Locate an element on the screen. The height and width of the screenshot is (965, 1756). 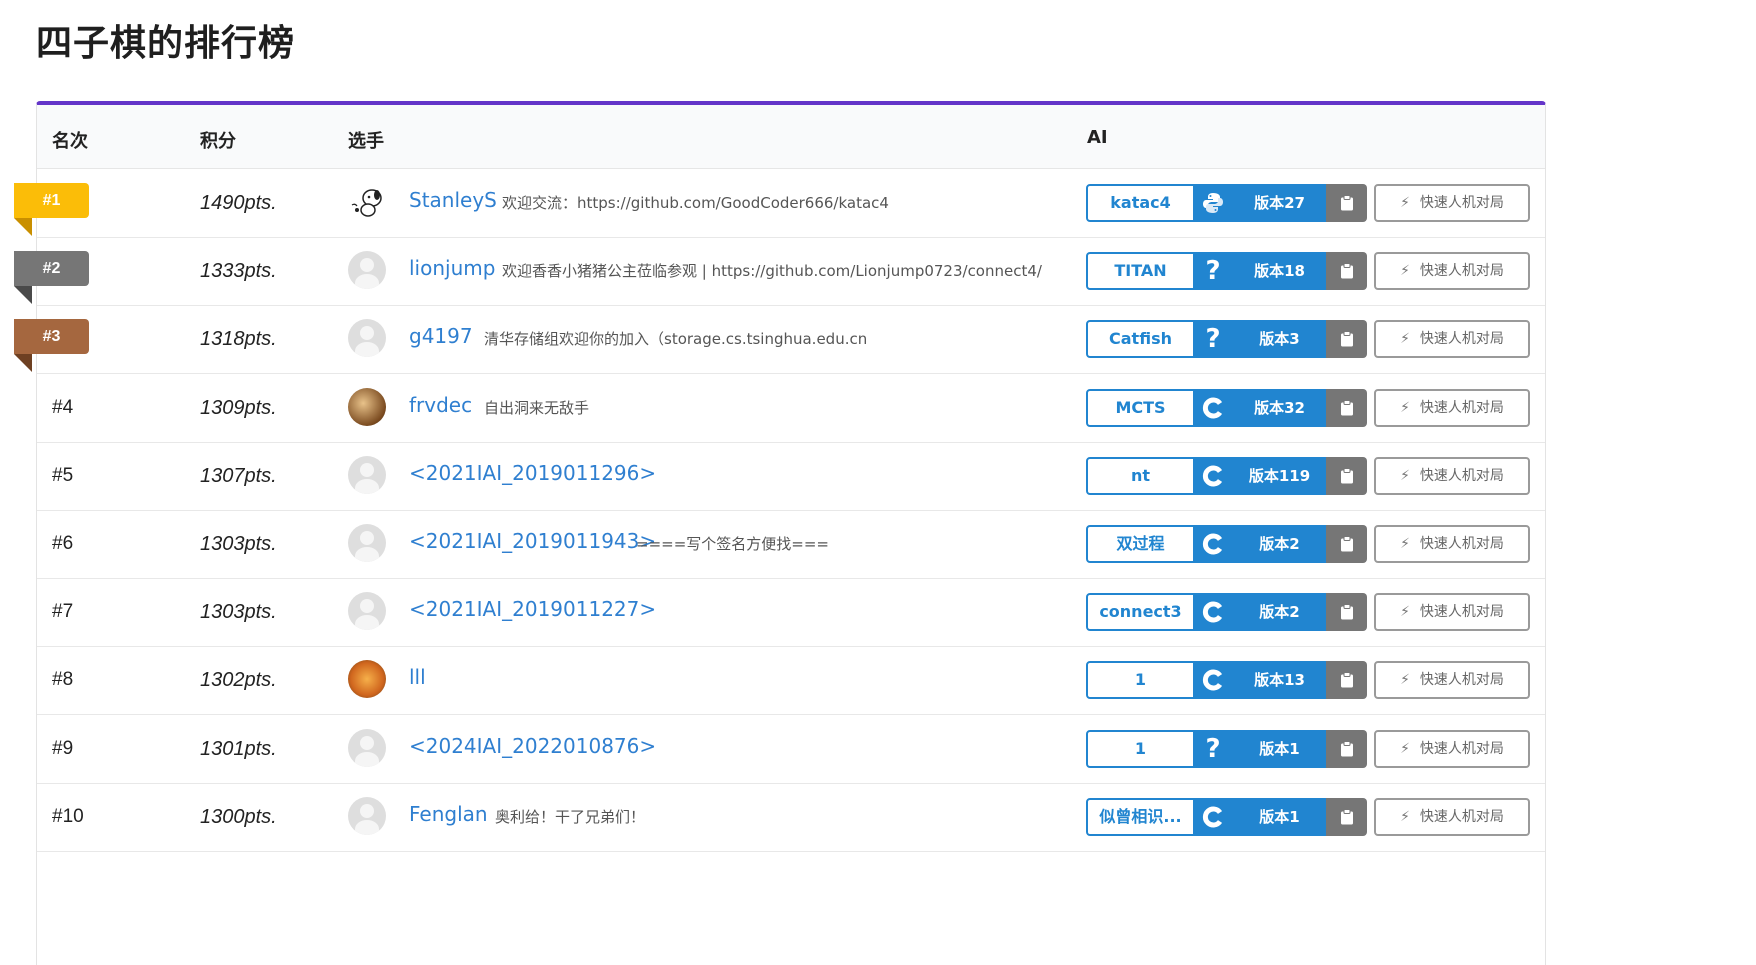
player-name-link: g4197 is located at coordinates (441, 336).